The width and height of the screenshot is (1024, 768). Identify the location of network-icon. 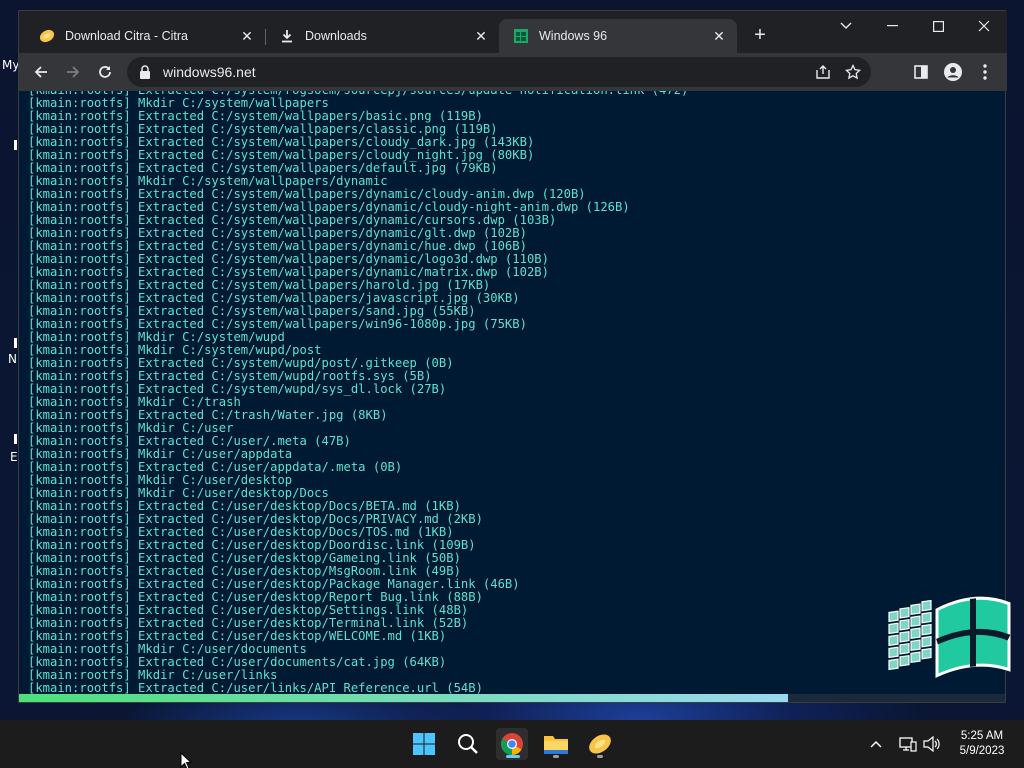
(908, 744).